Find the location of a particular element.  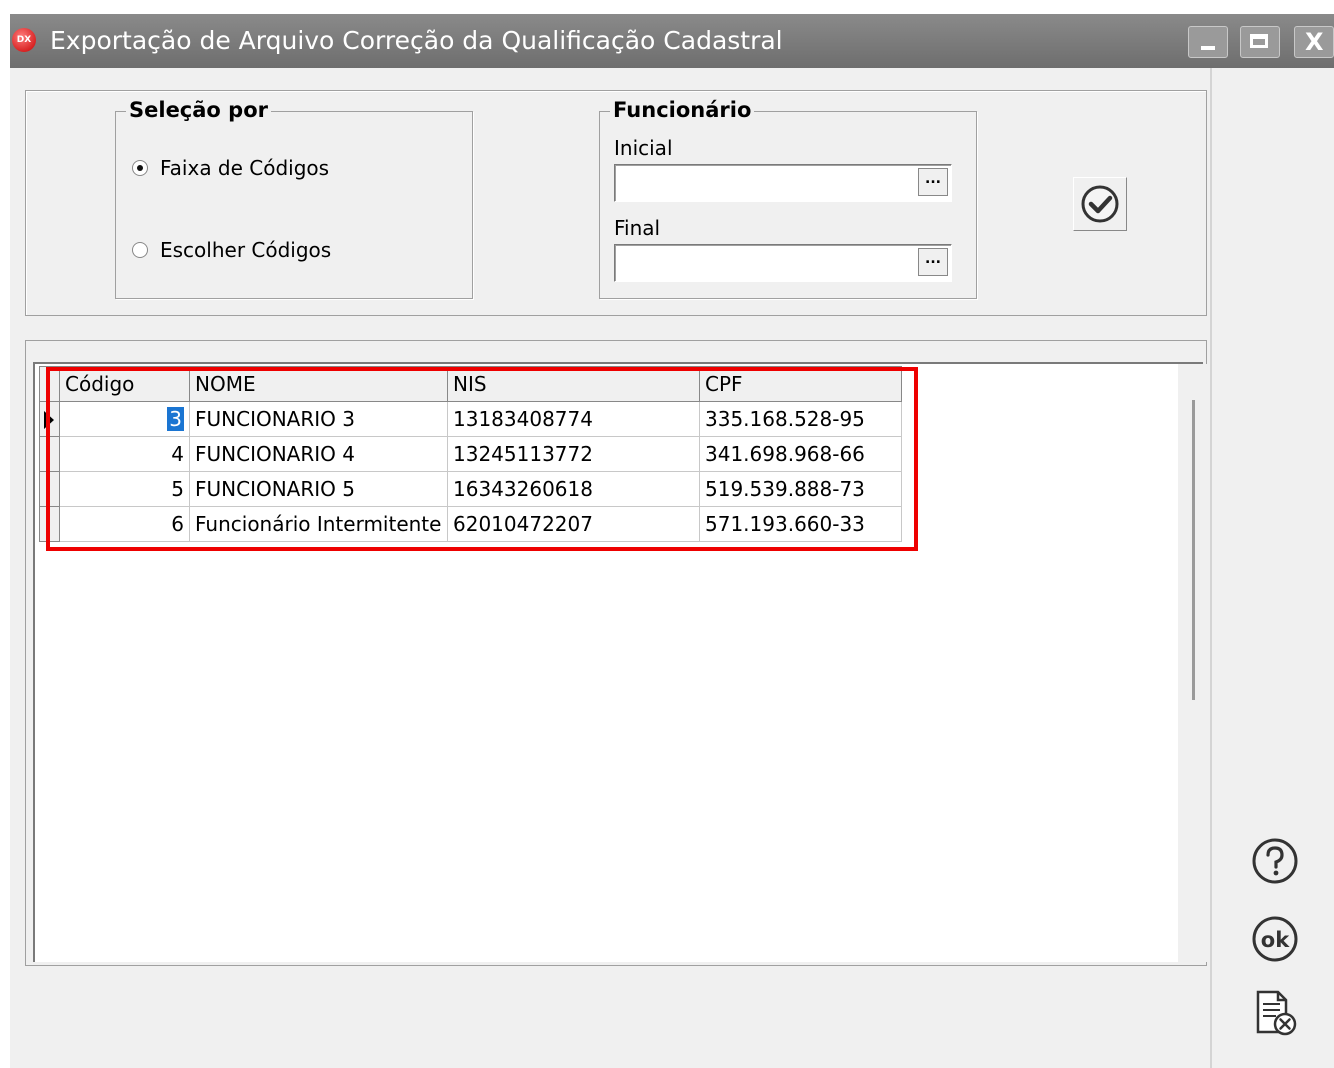

radio-faixa-indicator is located at coordinates (140, 168).